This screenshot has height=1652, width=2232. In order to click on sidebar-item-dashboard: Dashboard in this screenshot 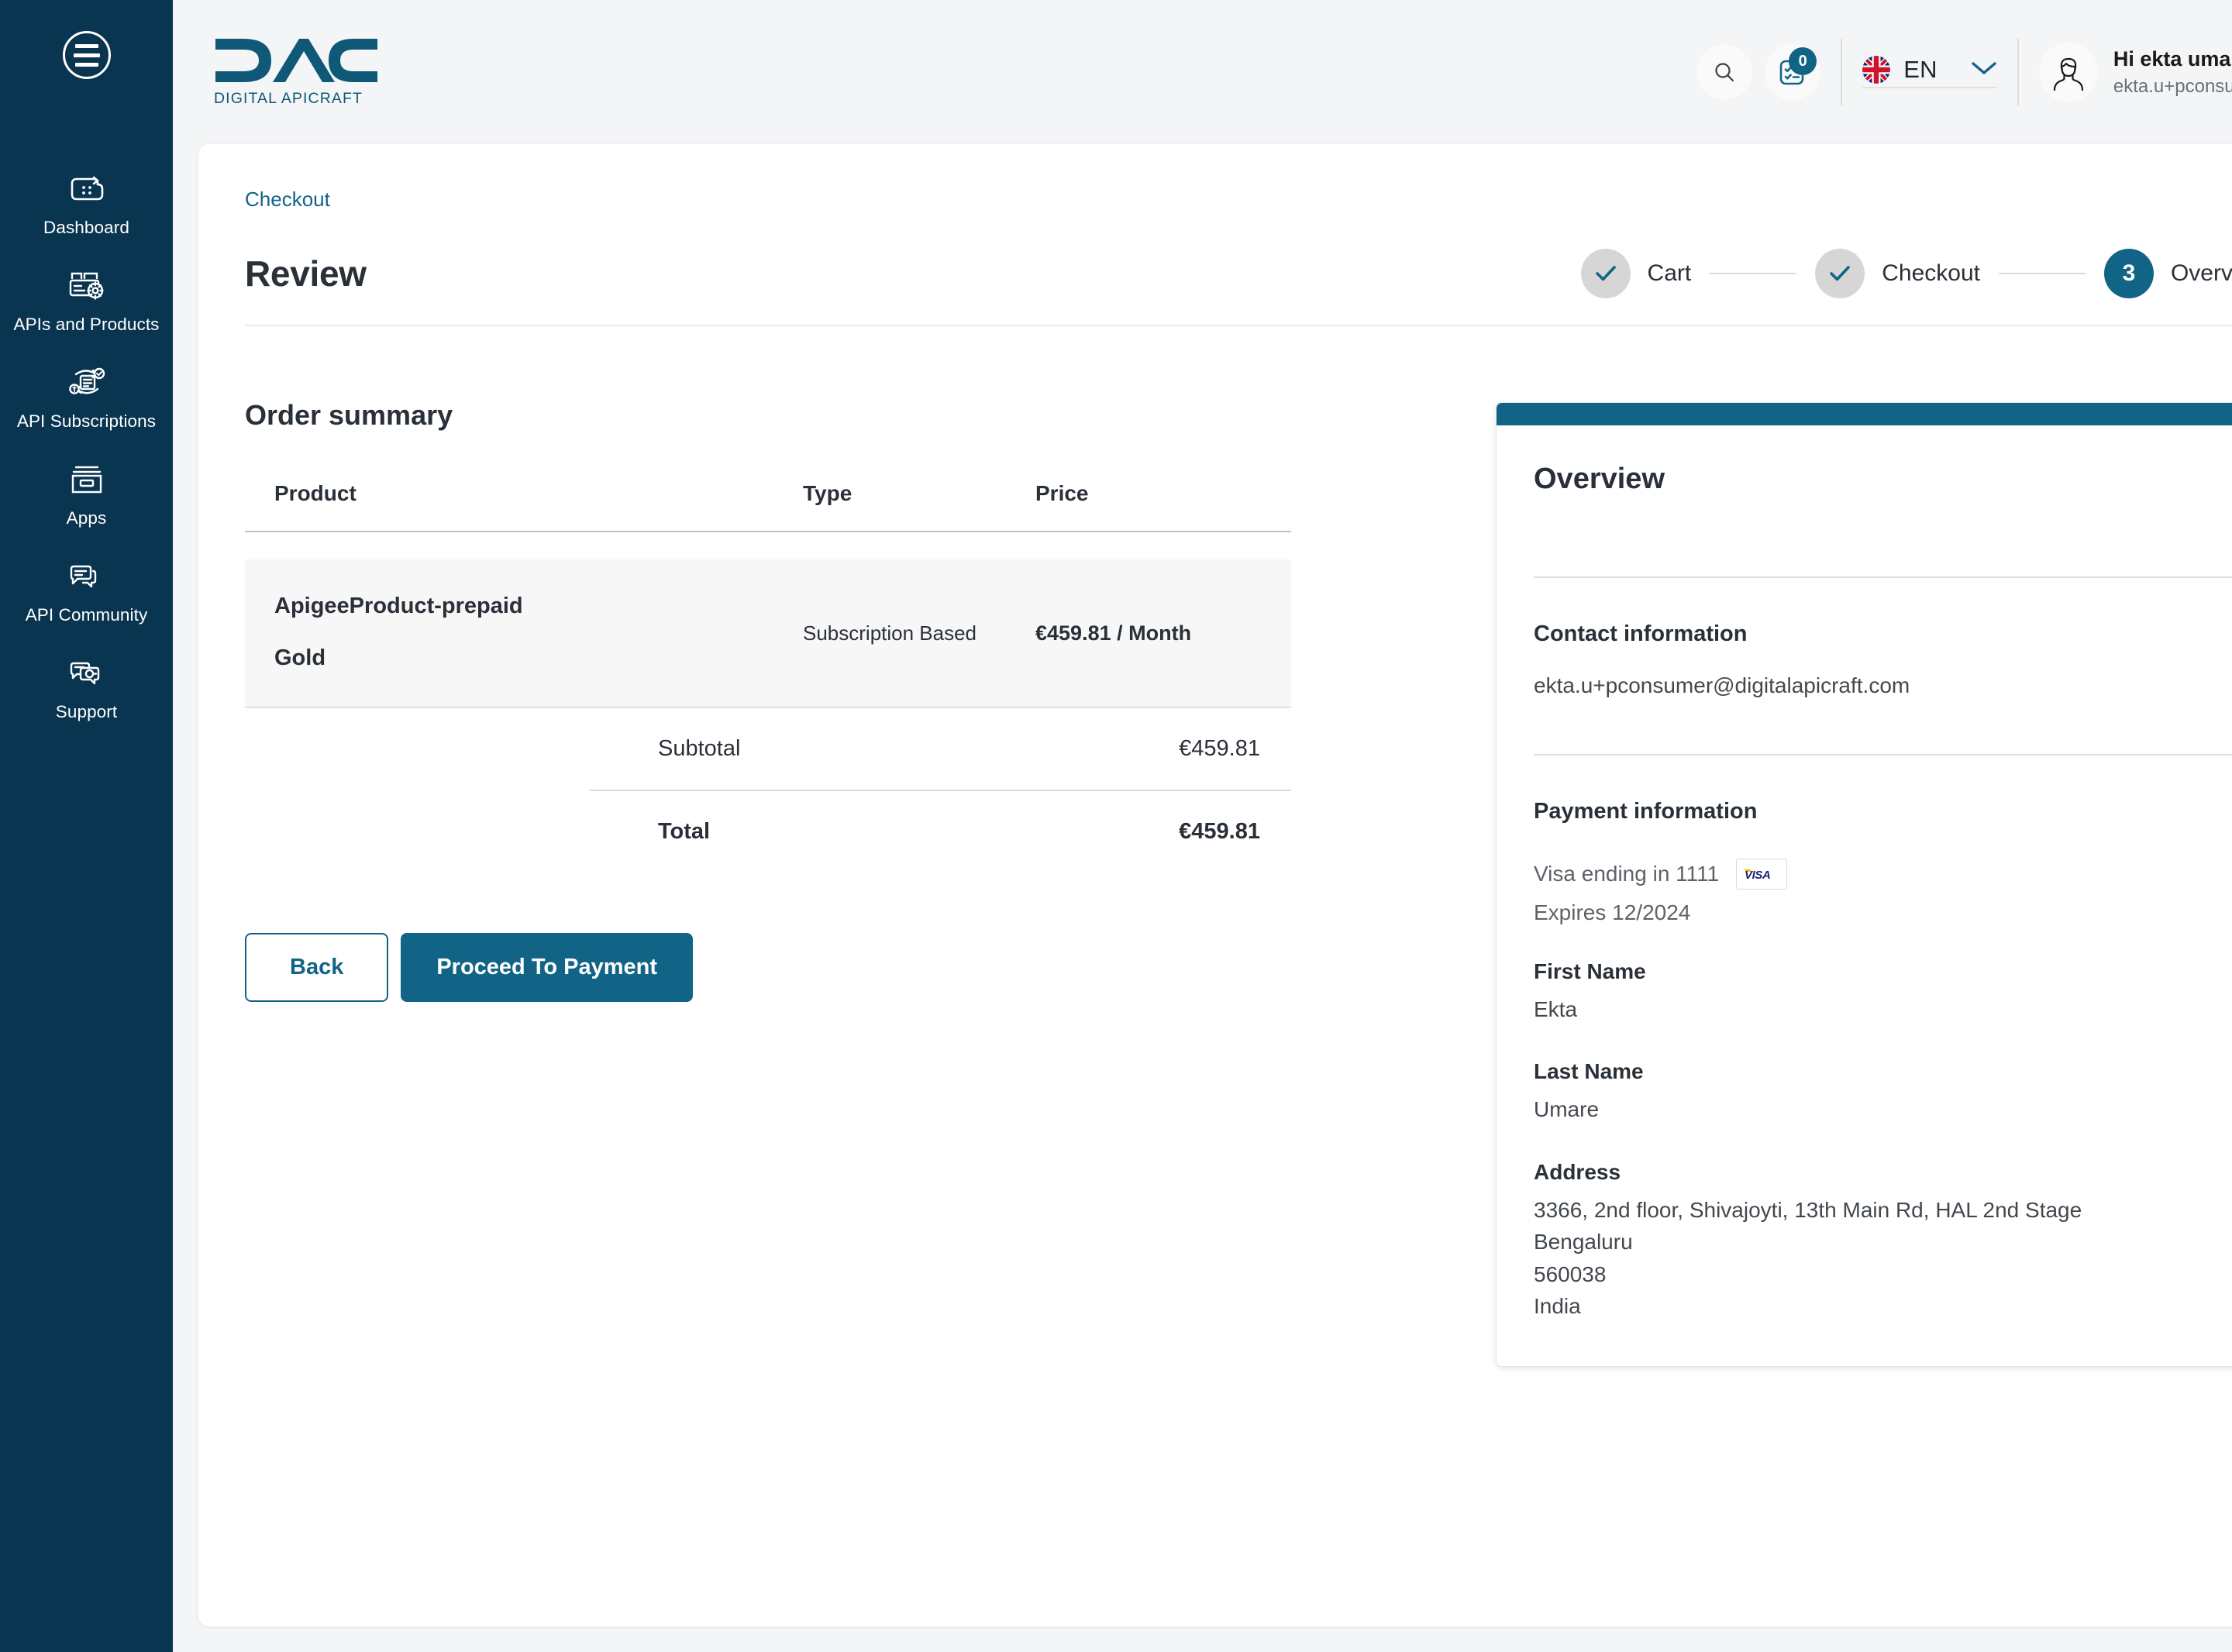, I will do `click(86, 205)`.